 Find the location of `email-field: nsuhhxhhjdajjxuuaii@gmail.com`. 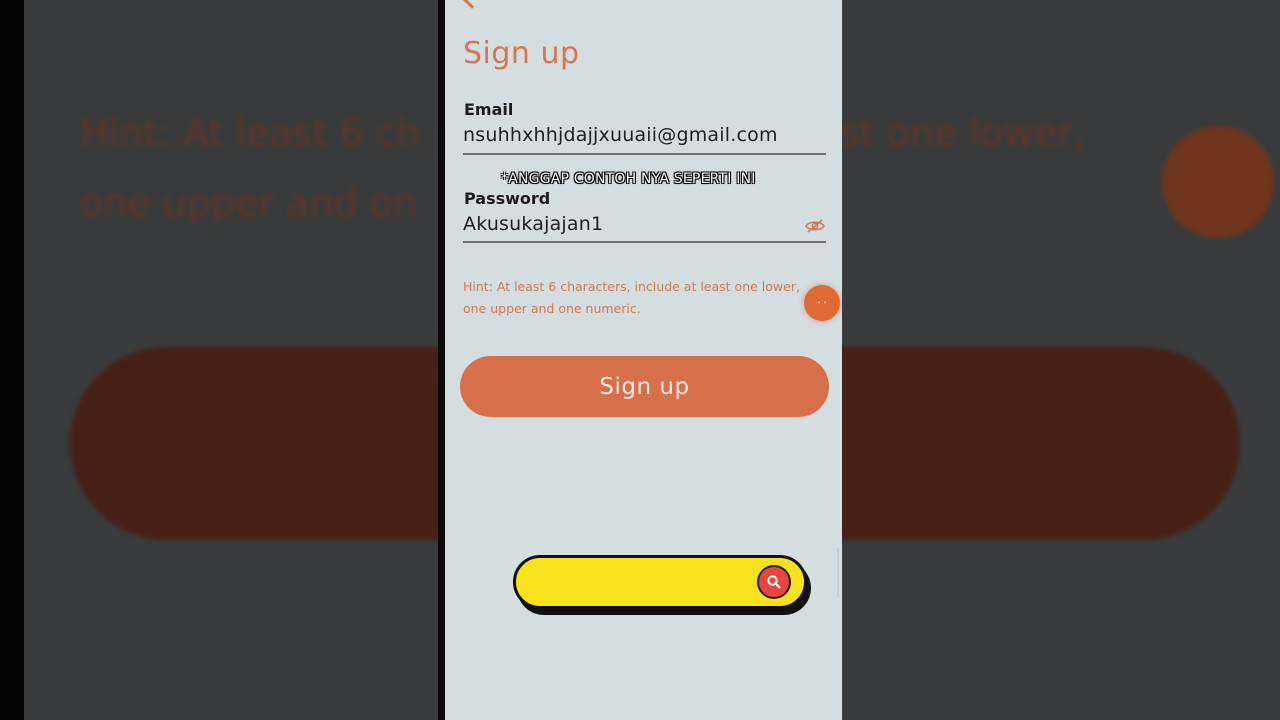

email-field: nsuhhxhhjdajjxuuaii@gmail.com is located at coordinates (620, 135).